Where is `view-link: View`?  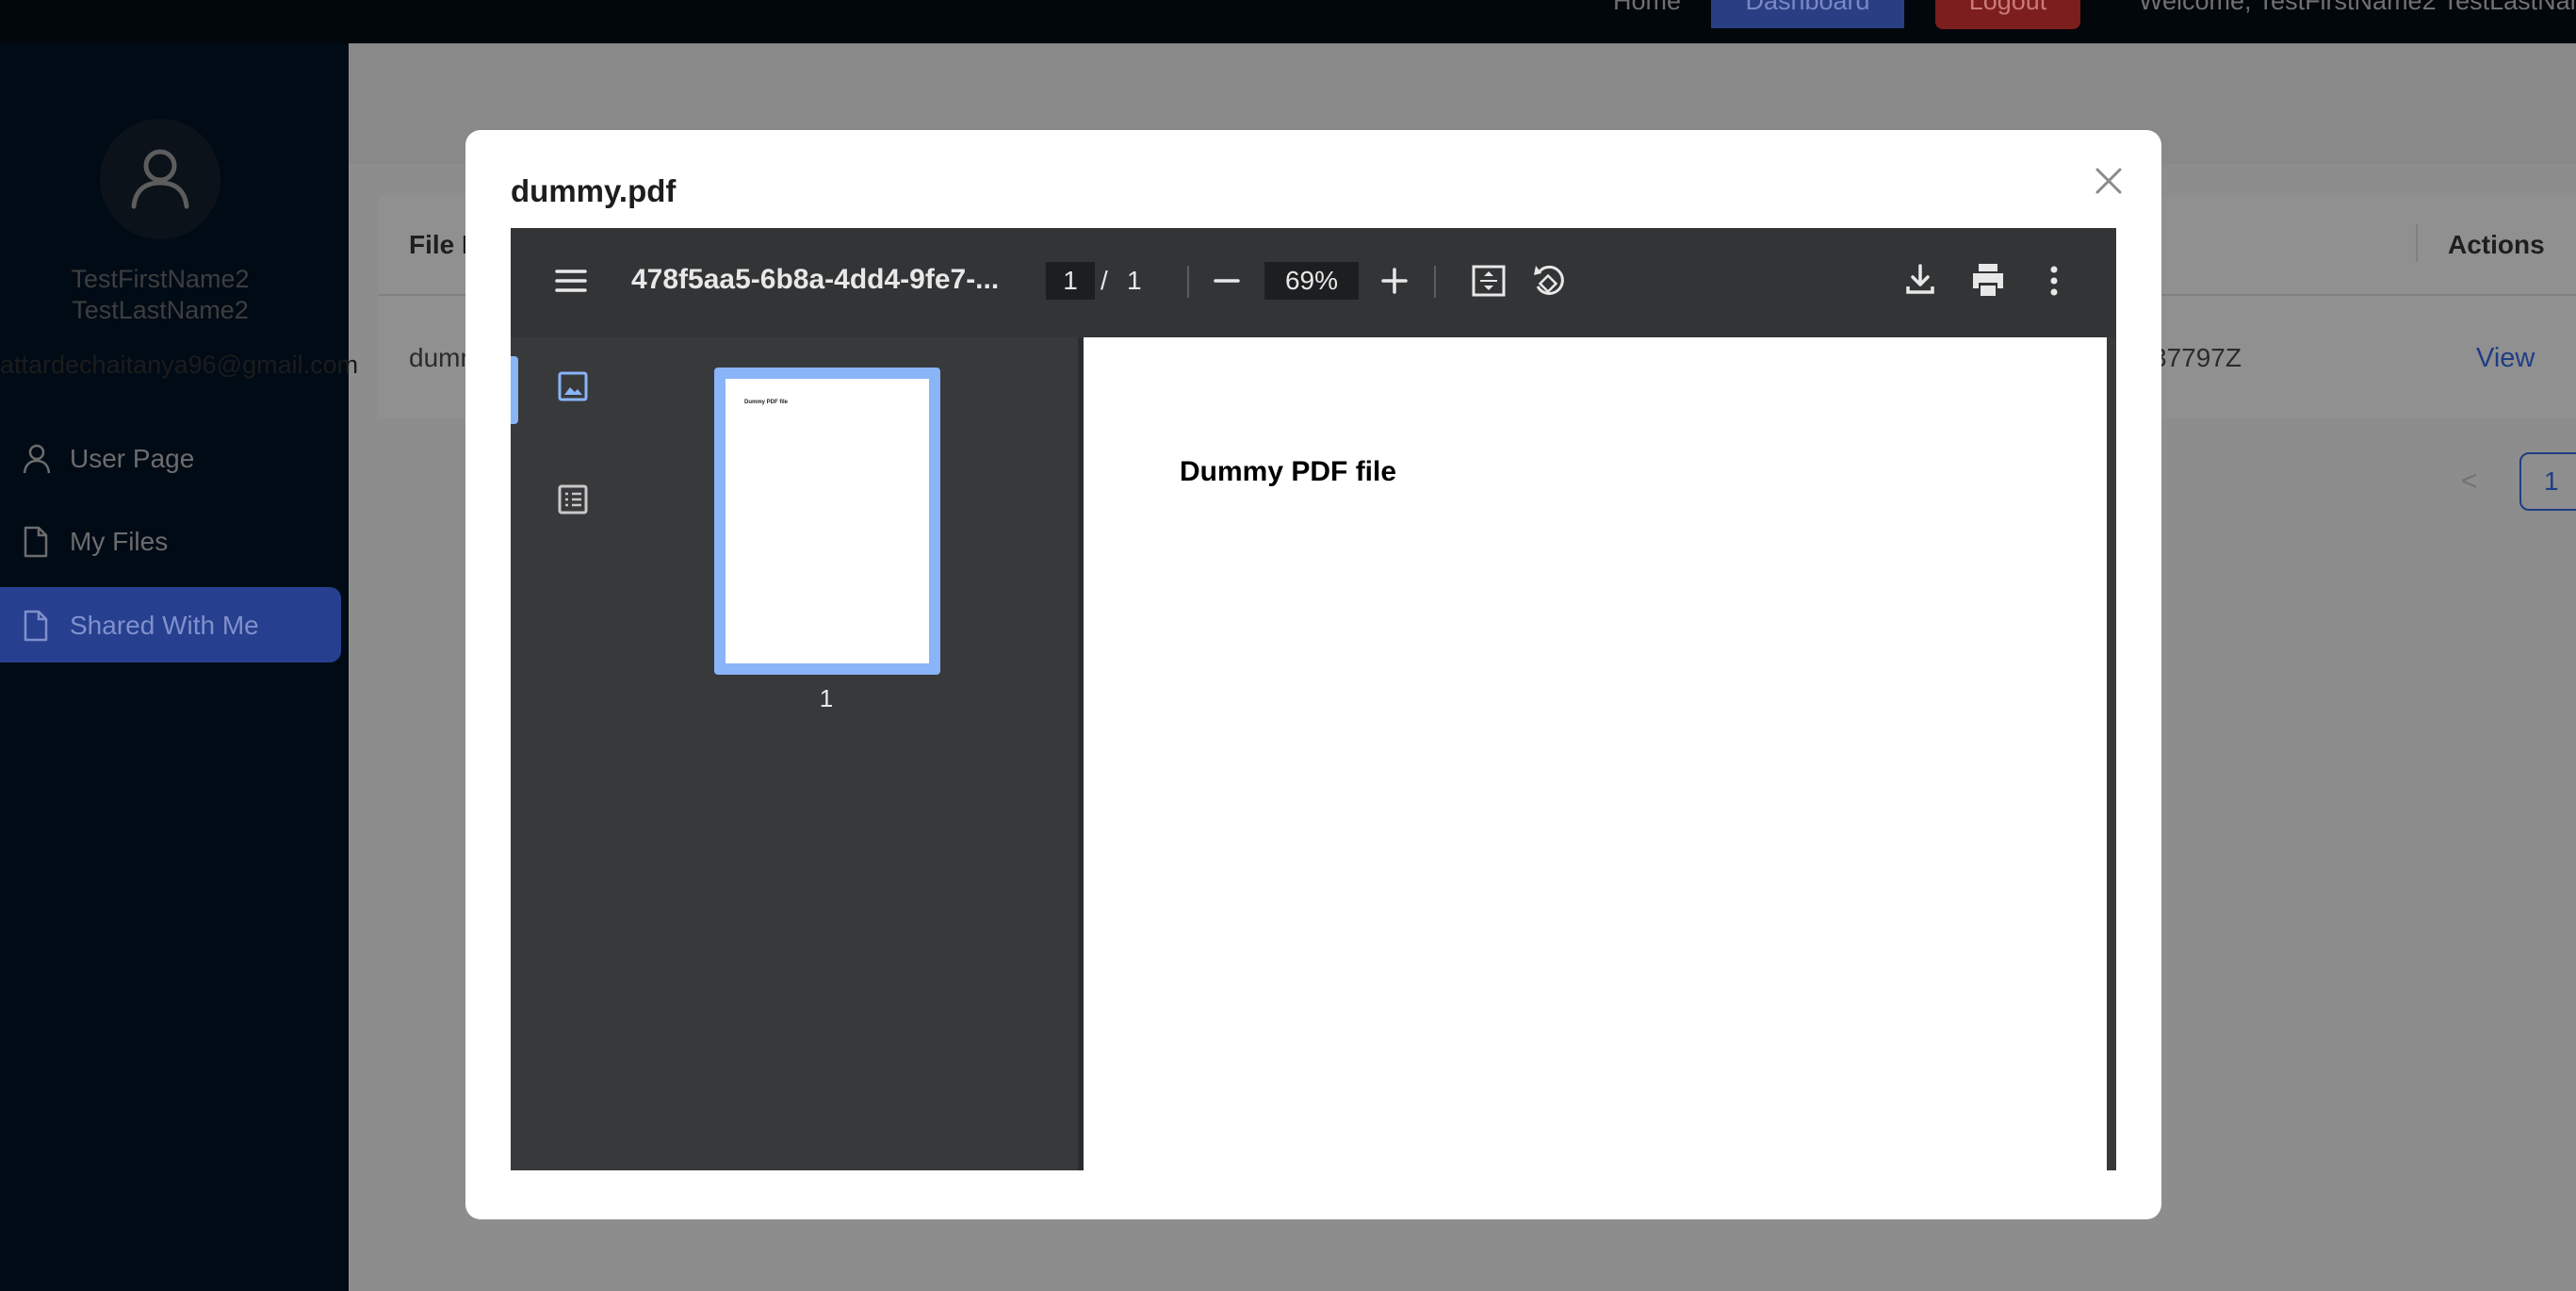
view-link: View is located at coordinates (2505, 359).